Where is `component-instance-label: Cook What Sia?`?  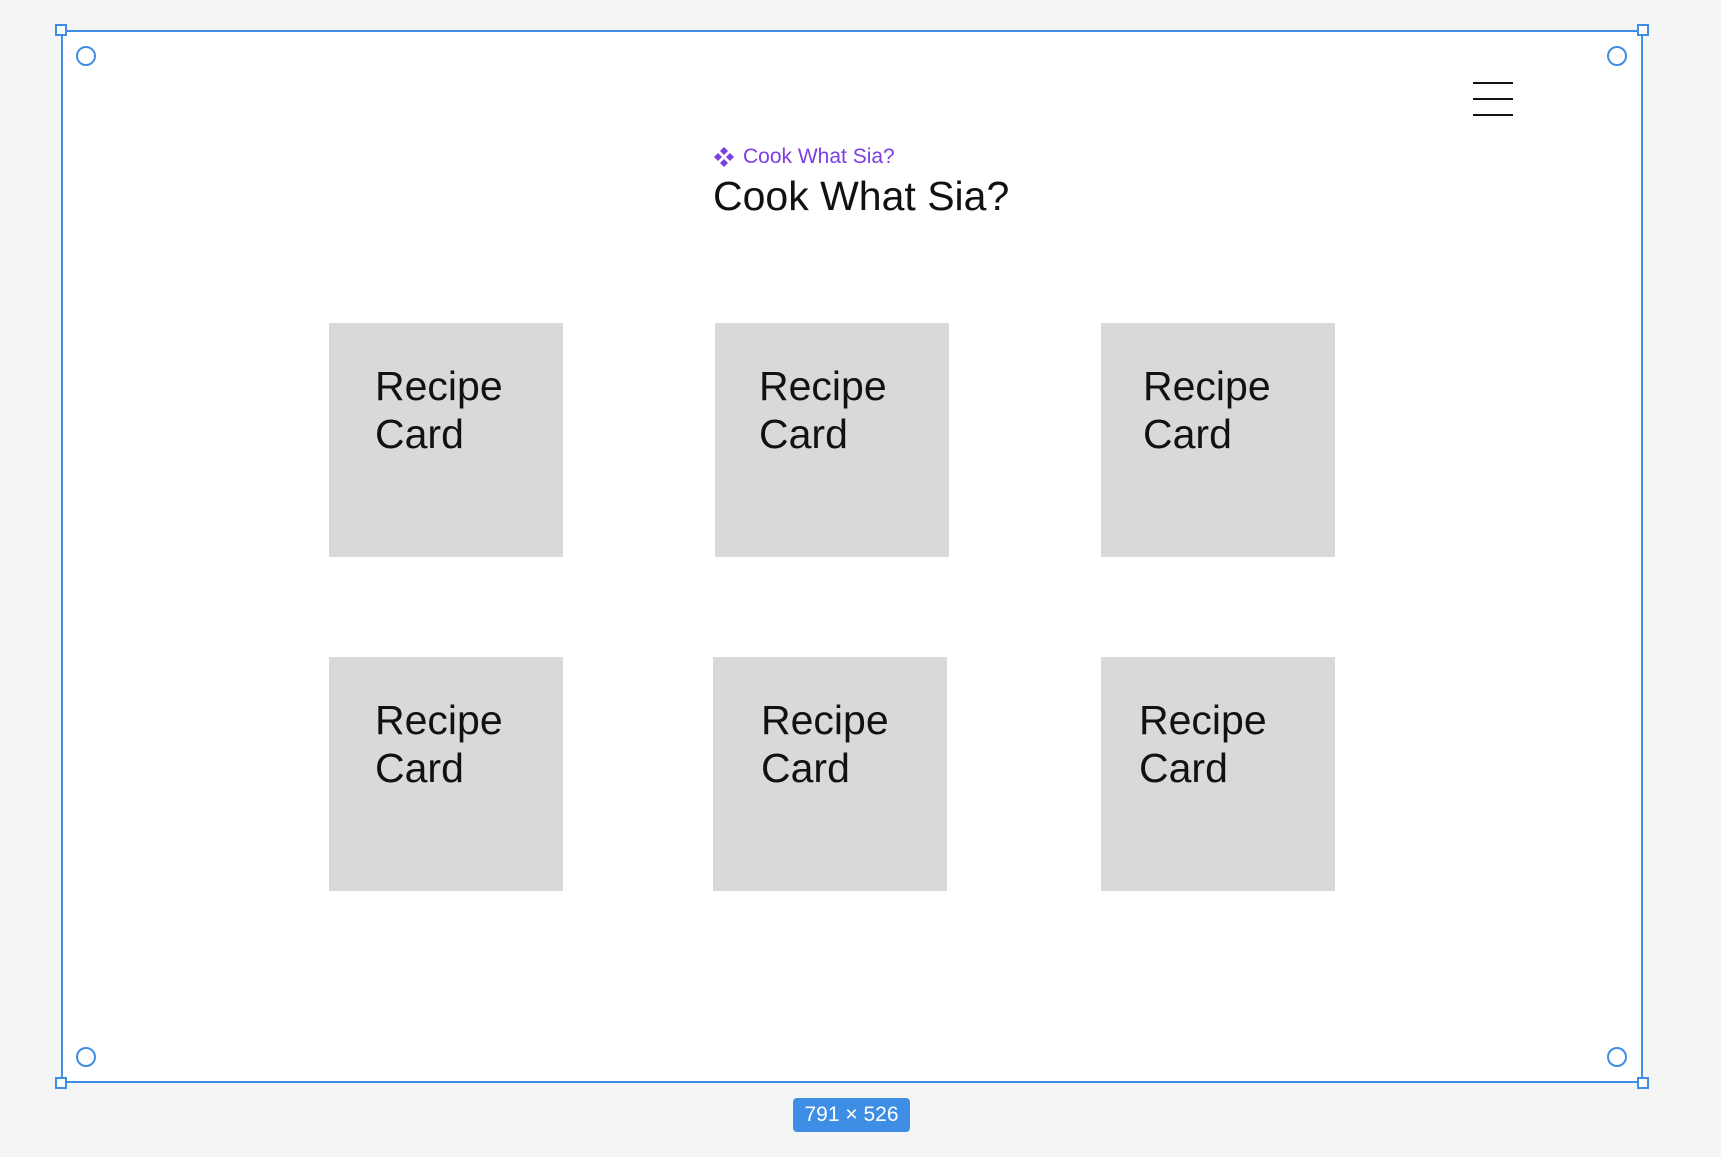
component-instance-label: Cook What Sia? is located at coordinates (804, 157).